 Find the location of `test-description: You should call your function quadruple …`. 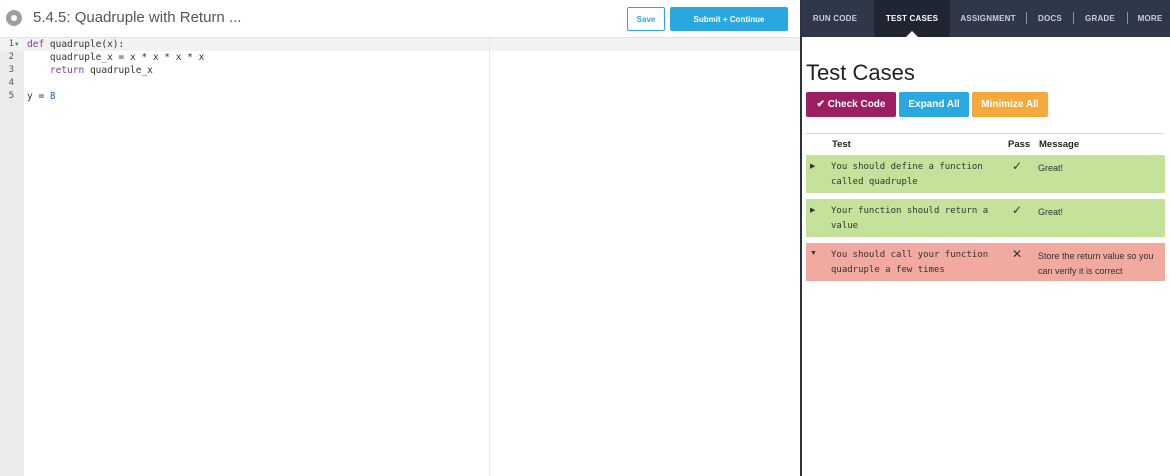

test-description: You should call your function quadruple … is located at coordinates (910, 262).